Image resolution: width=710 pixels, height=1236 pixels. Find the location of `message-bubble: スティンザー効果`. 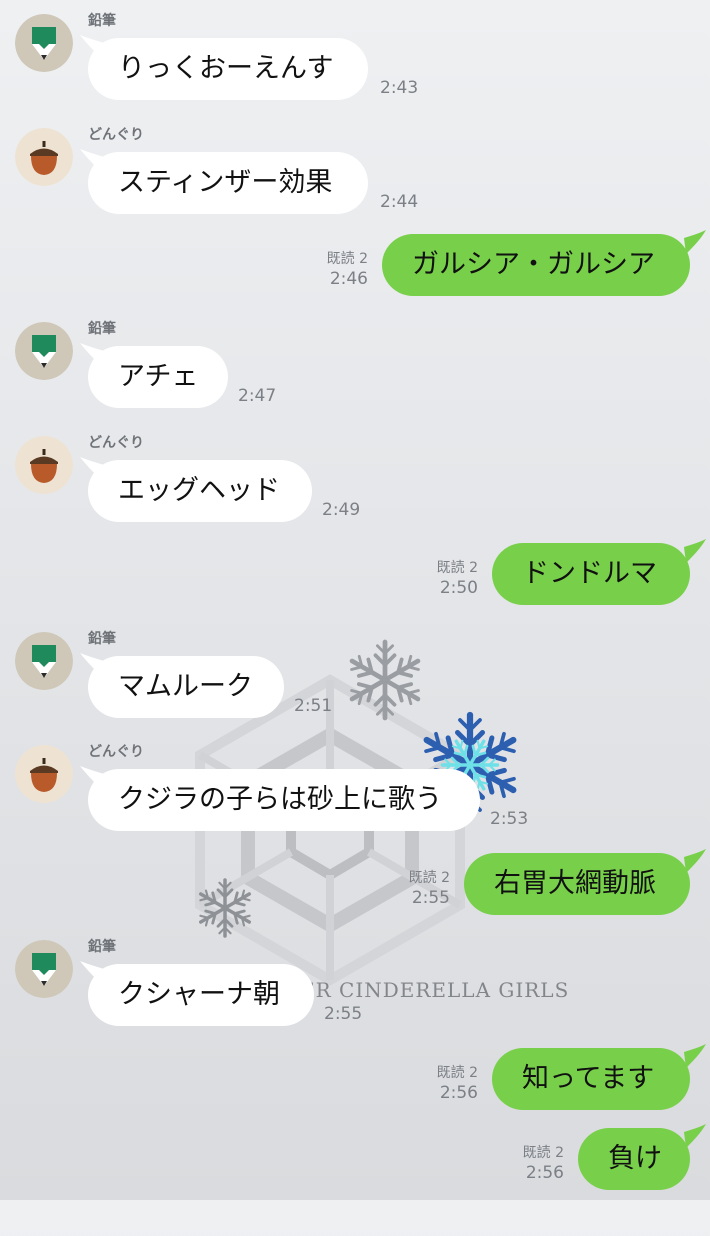

message-bubble: スティンザー効果 is located at coordinates (228, 183).